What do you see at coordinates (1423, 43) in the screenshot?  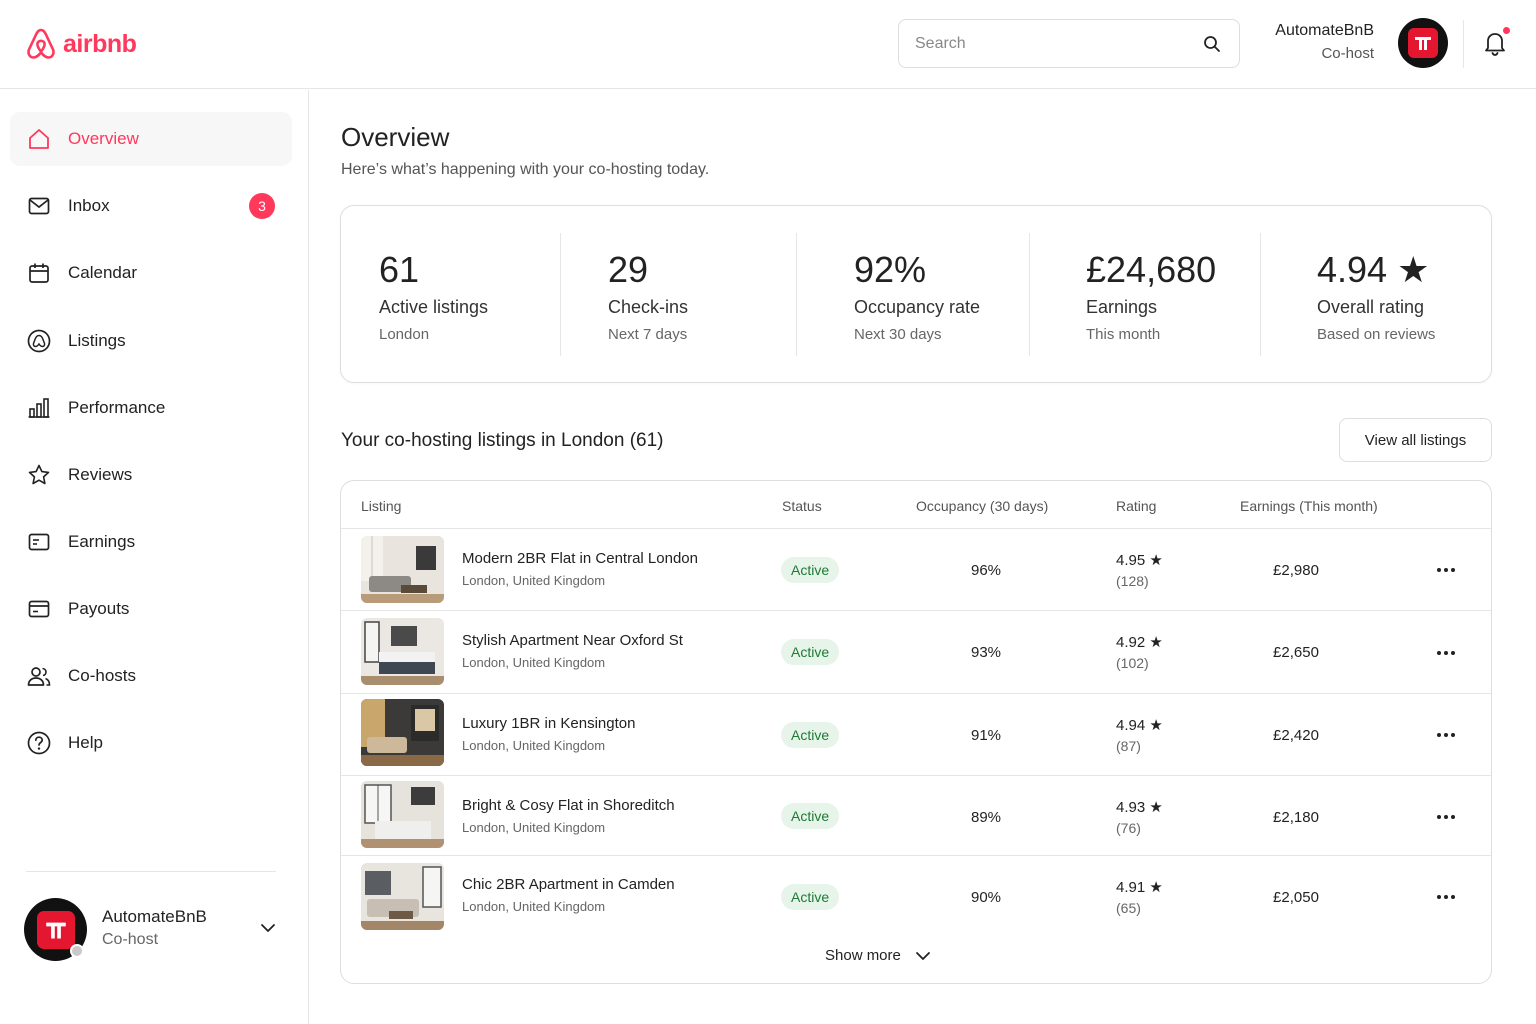 I see `header-avatar` at bounding box center [1423, 43].